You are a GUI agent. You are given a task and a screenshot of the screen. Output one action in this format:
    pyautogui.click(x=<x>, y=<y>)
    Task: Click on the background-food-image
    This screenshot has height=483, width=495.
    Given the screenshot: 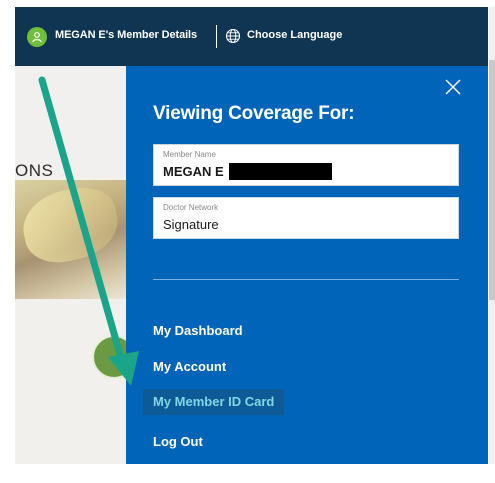 What is the action you would take?
    pyautogui.click(x=70, y=239)
    